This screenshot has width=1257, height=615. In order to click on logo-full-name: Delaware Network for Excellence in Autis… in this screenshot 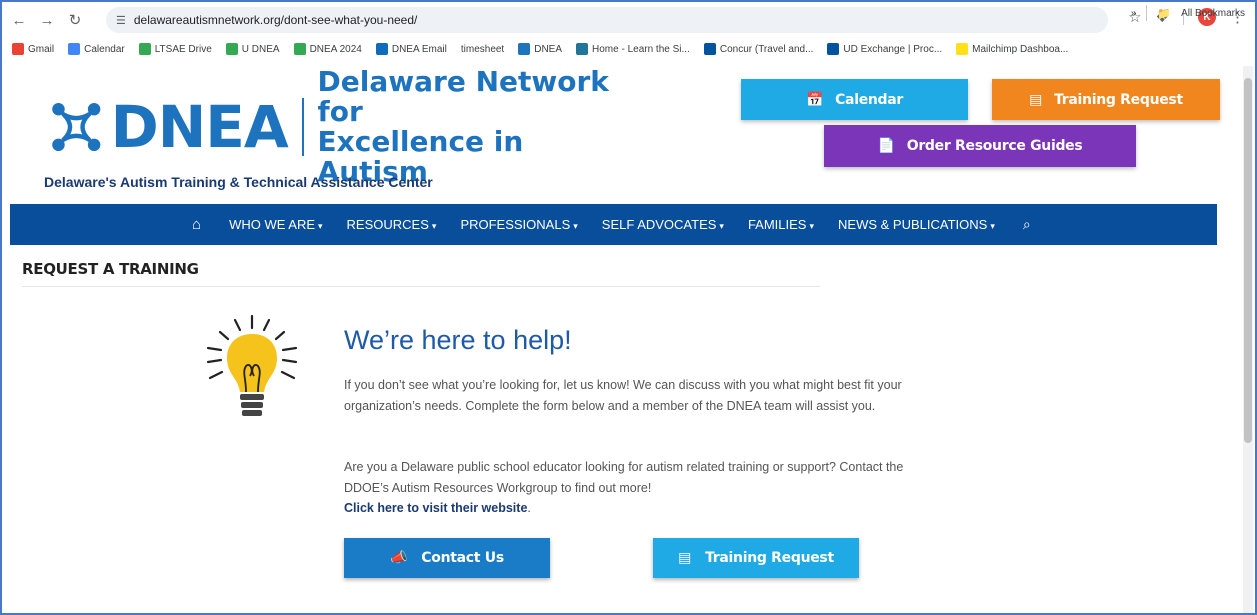, I will do `click(472, 127)`.